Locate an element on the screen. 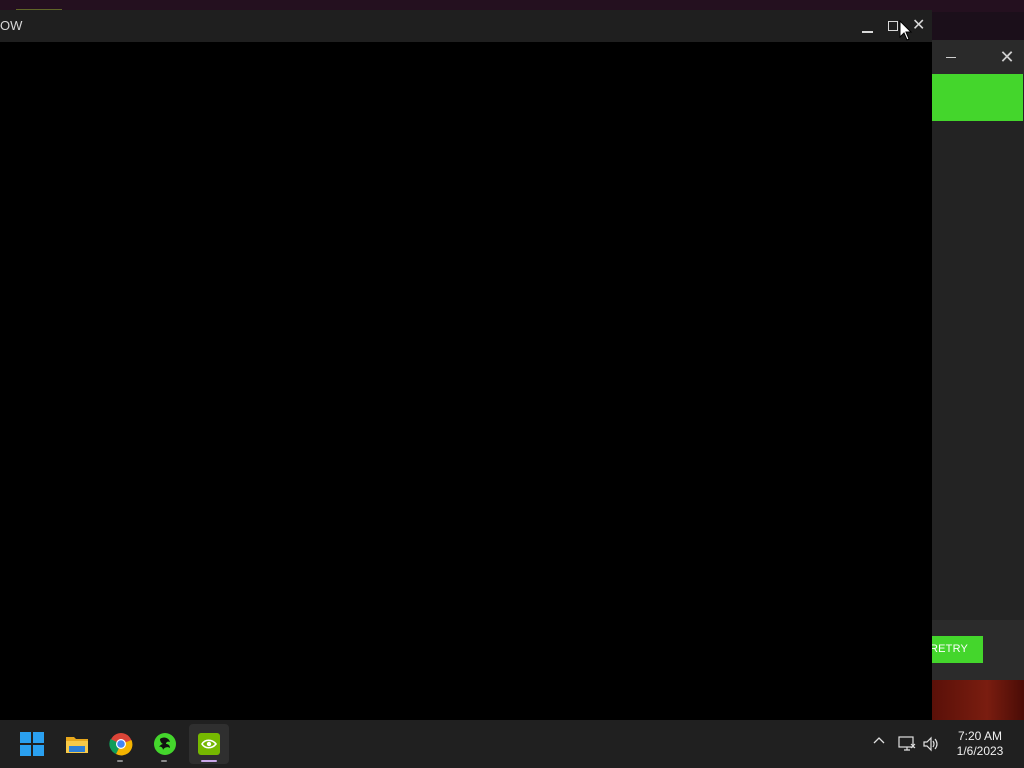 The image size is (1024, 768). razer-background-window: ✕ RETRY is located at coordinates (976, 380).